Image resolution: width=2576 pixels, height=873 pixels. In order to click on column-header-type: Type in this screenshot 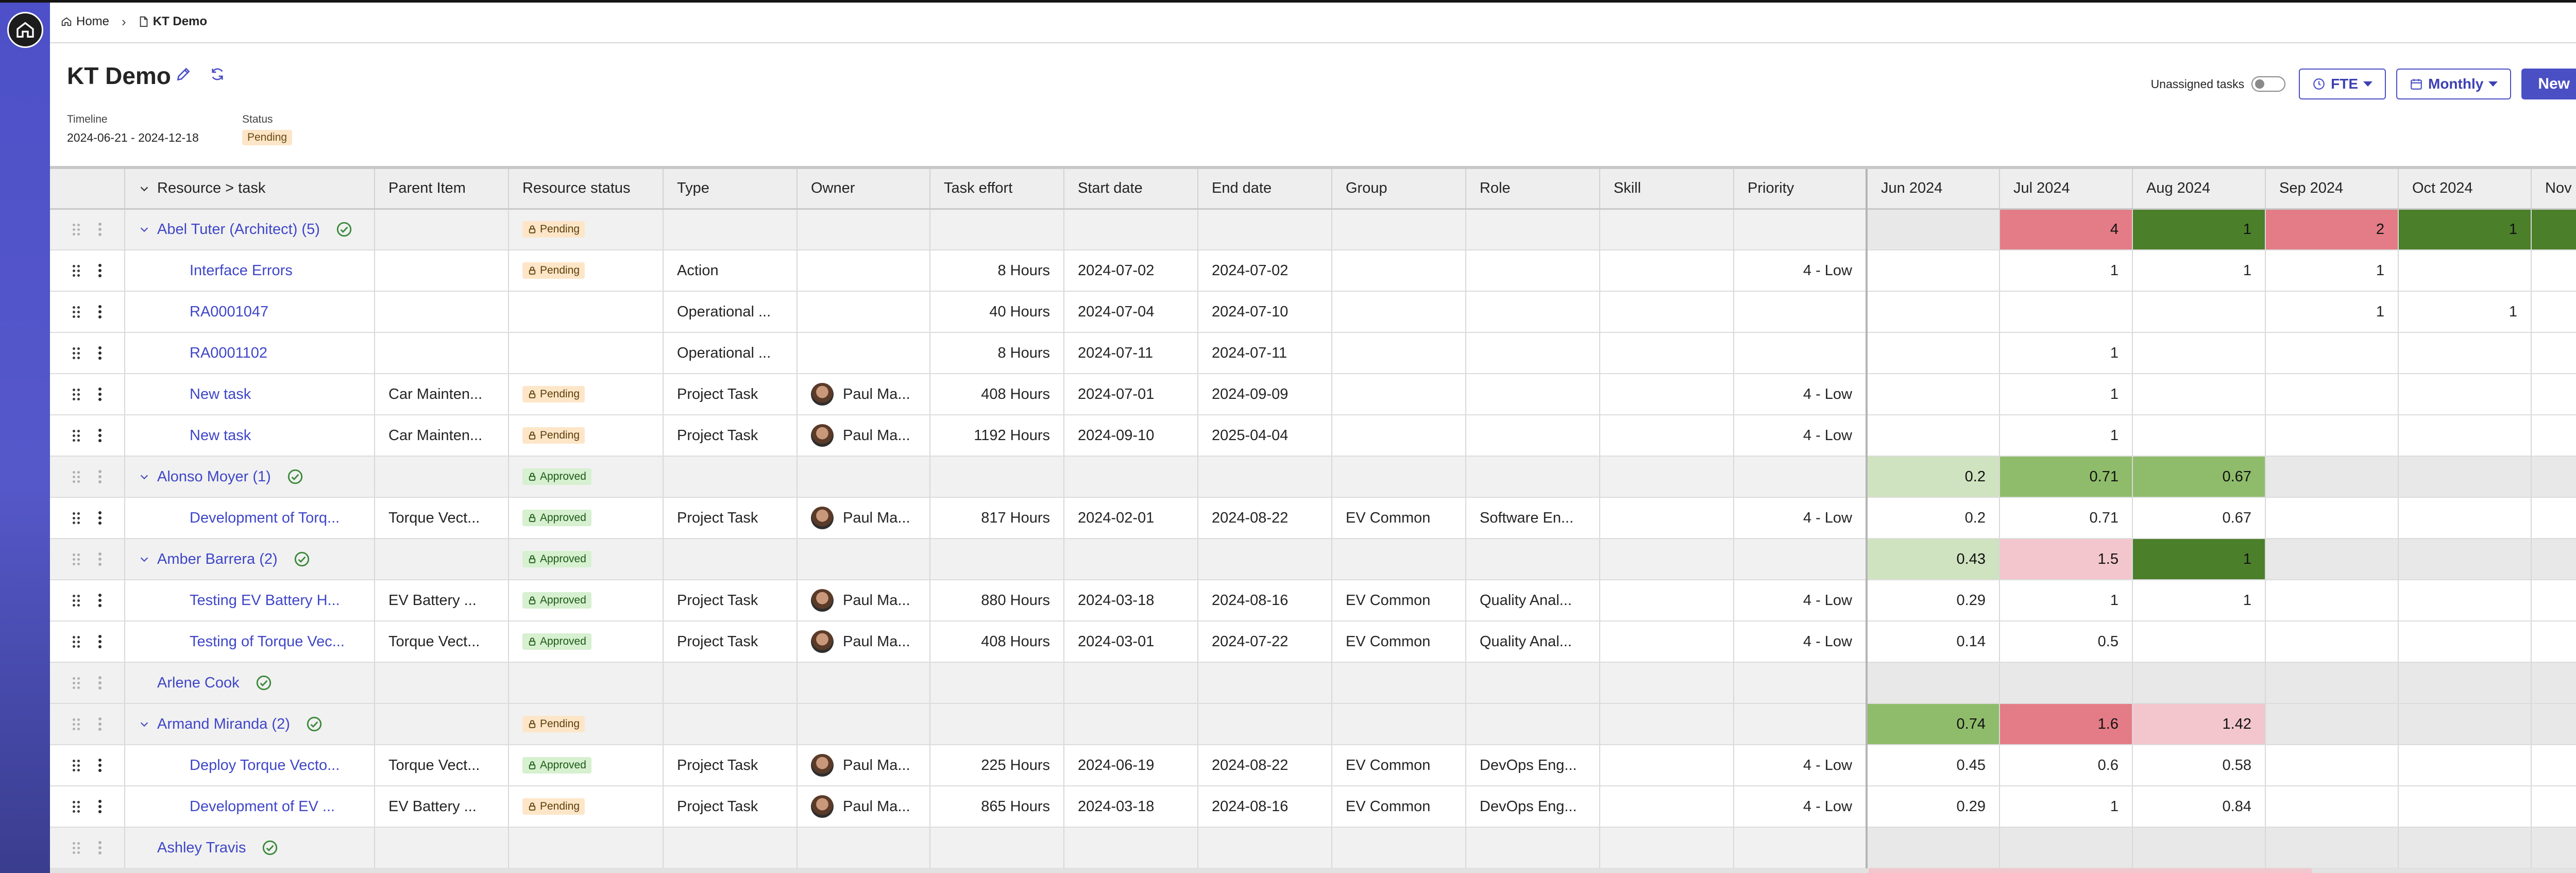, I will do `click(730, 189)`.